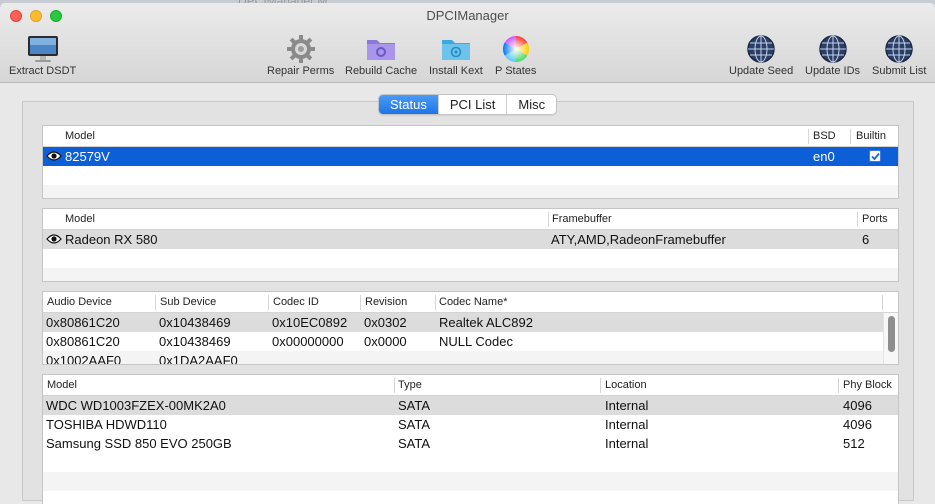 This screenshot has height=504, width=935. Describe the element at coordinates (866, 239) in the screenshot. I see `graphics-ports-cell: 6` at that location.